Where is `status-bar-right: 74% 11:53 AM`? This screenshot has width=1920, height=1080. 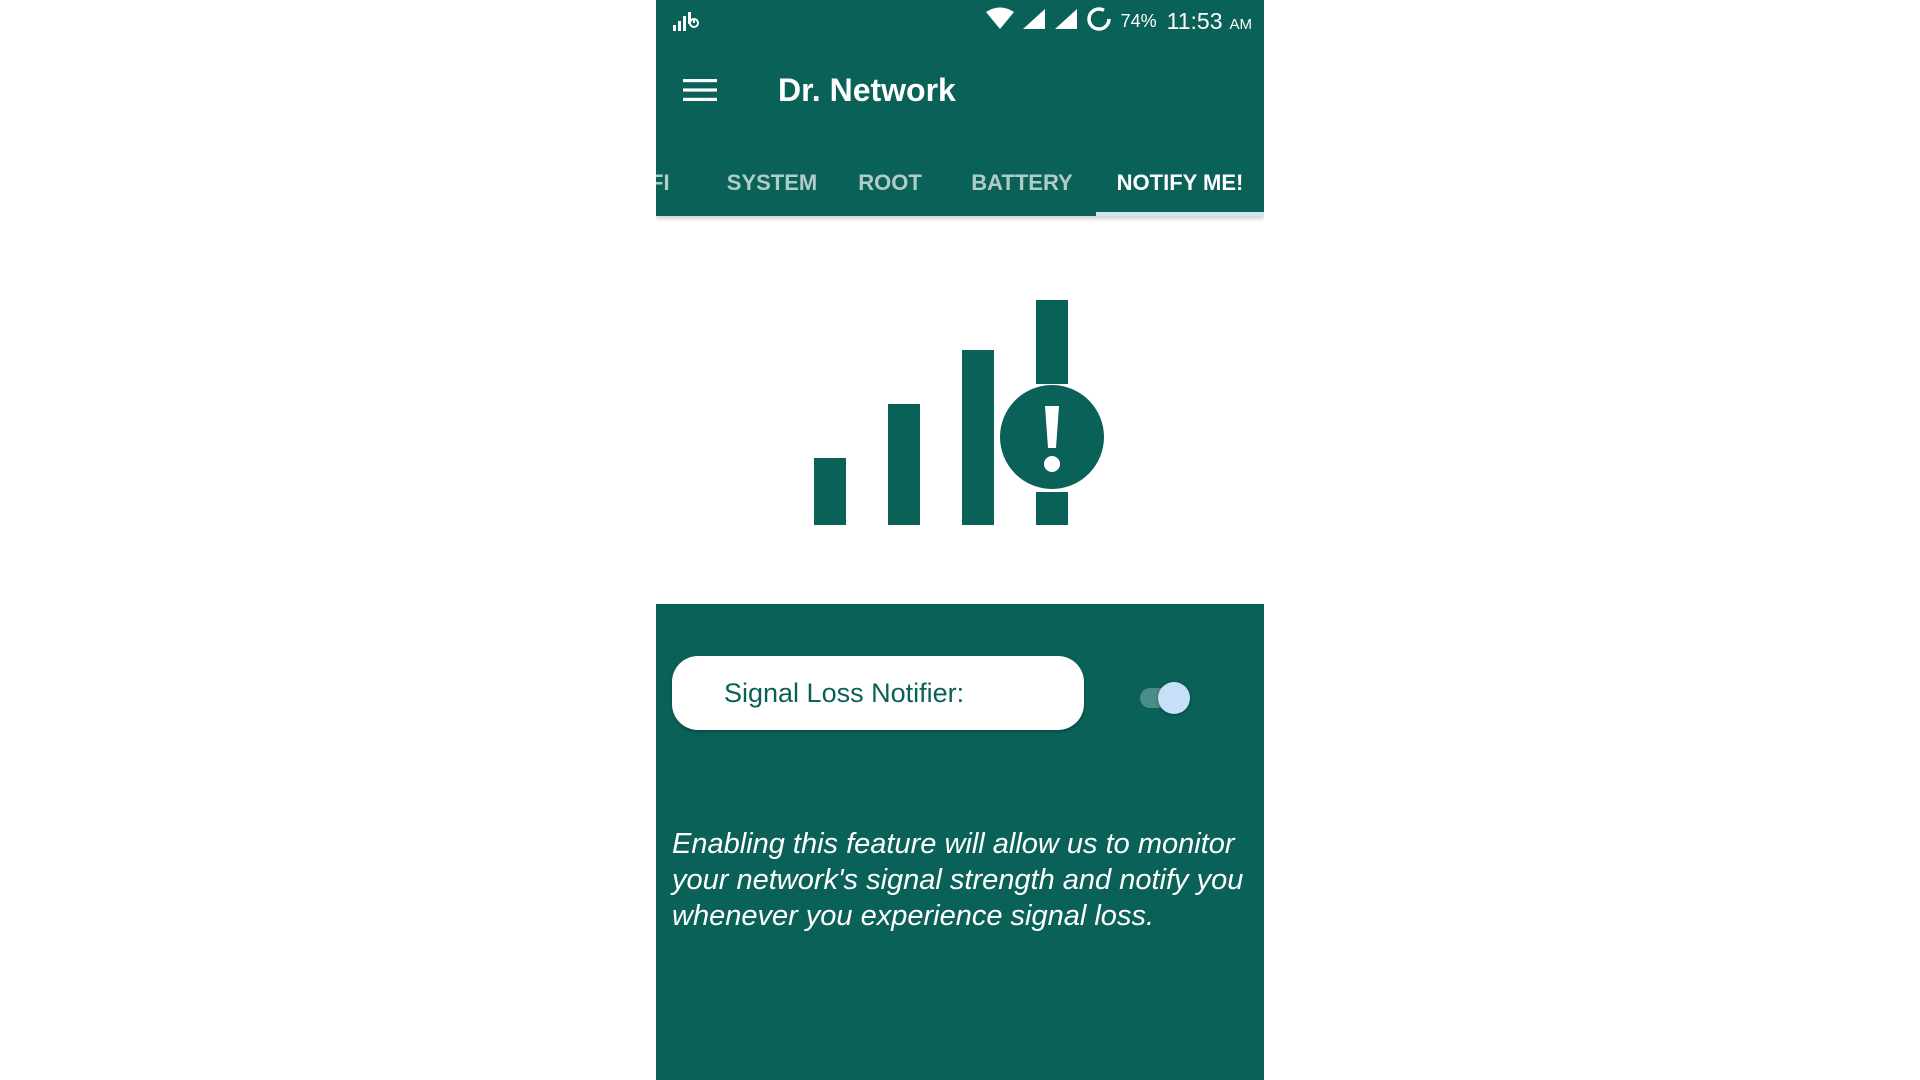
status-bar-right: 74% 11:53 AM is located at coordinates (1118, 21).